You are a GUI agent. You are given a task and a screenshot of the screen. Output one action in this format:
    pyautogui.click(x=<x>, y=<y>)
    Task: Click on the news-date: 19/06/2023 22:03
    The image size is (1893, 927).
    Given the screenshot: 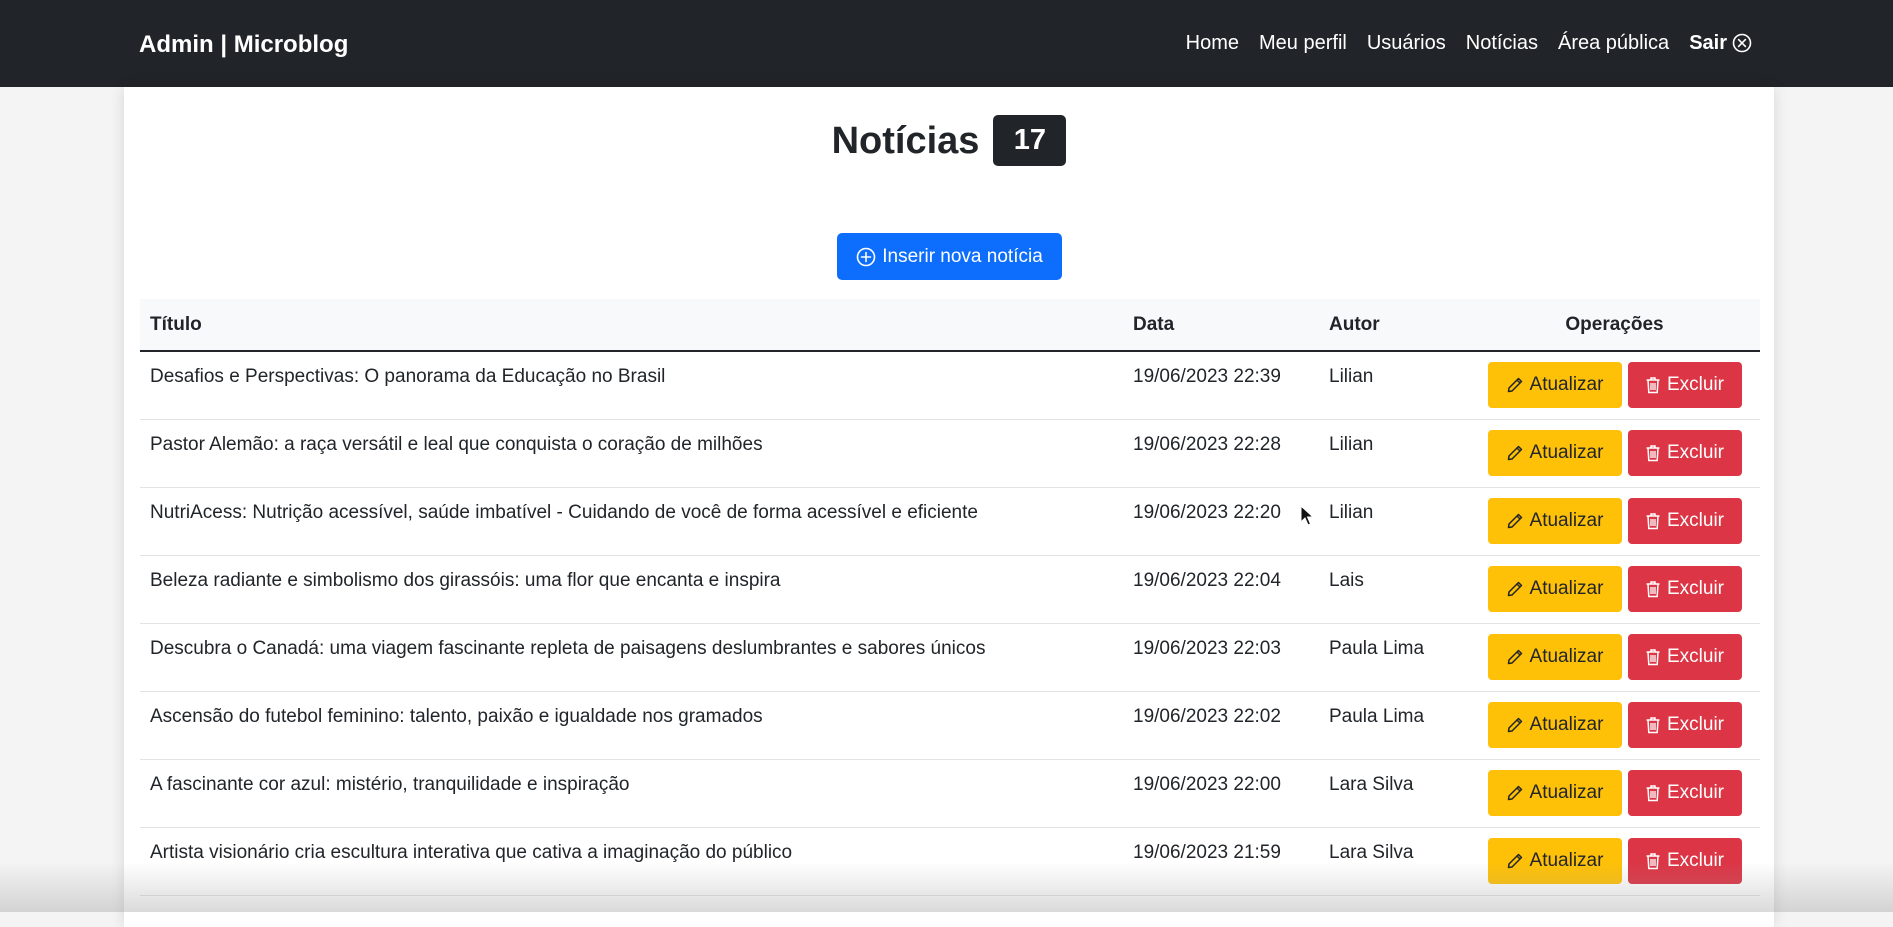 What is the action you would take?
    pyautogui.click(x=1221, y=657)
    